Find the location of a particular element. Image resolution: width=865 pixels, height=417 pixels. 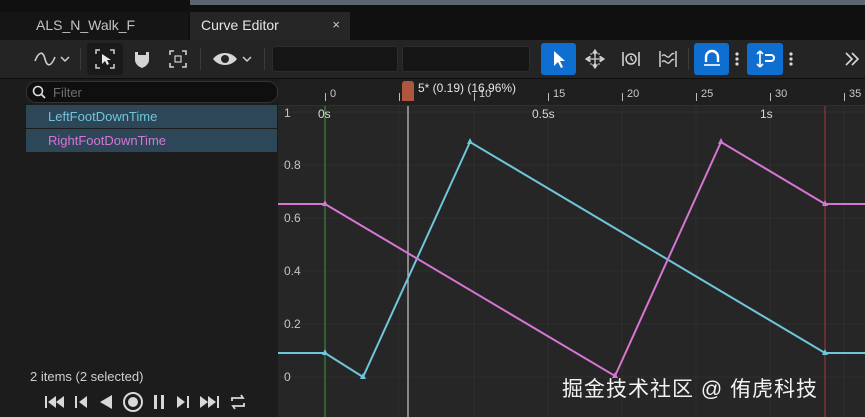

snap-time-options is located at coordinates (737, 59).